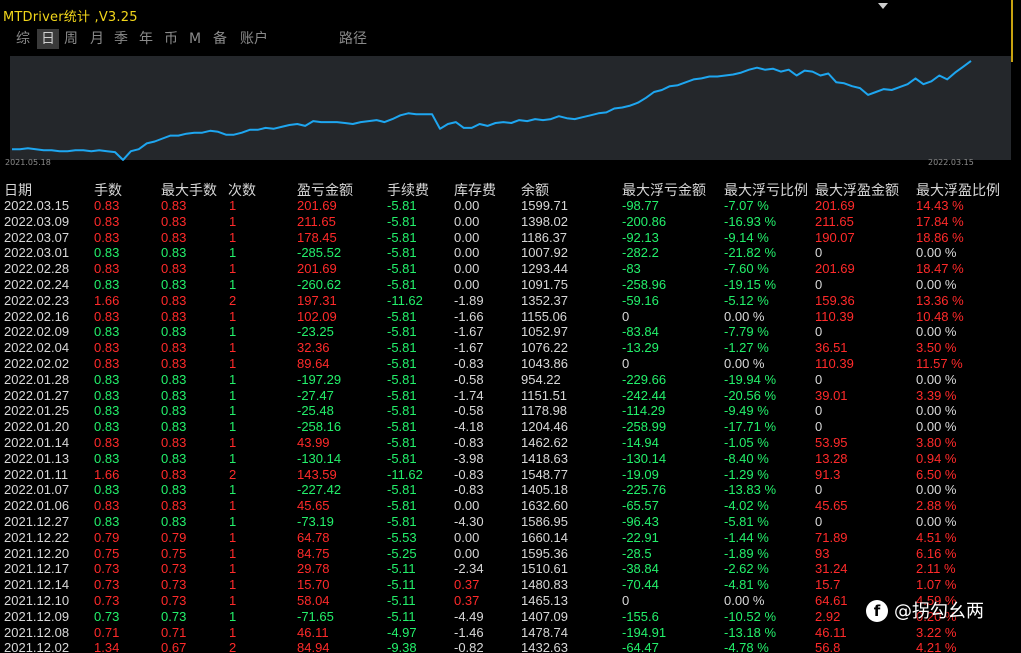 The width and height of the screenshot is (1021, 653). Describe the element at coordinates (857, 190) in the screenshot. I see `column-header-10: 最大浮盈金额` at that location.